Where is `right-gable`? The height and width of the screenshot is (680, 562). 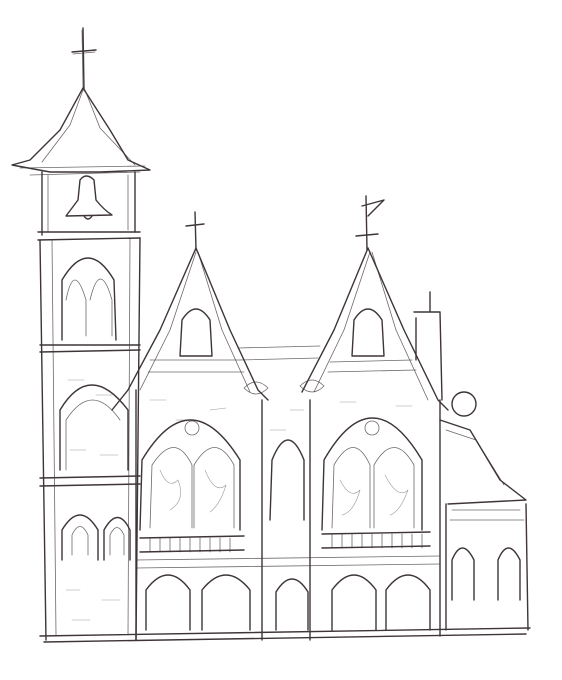 right-gable is located at coordinates (375, 363).